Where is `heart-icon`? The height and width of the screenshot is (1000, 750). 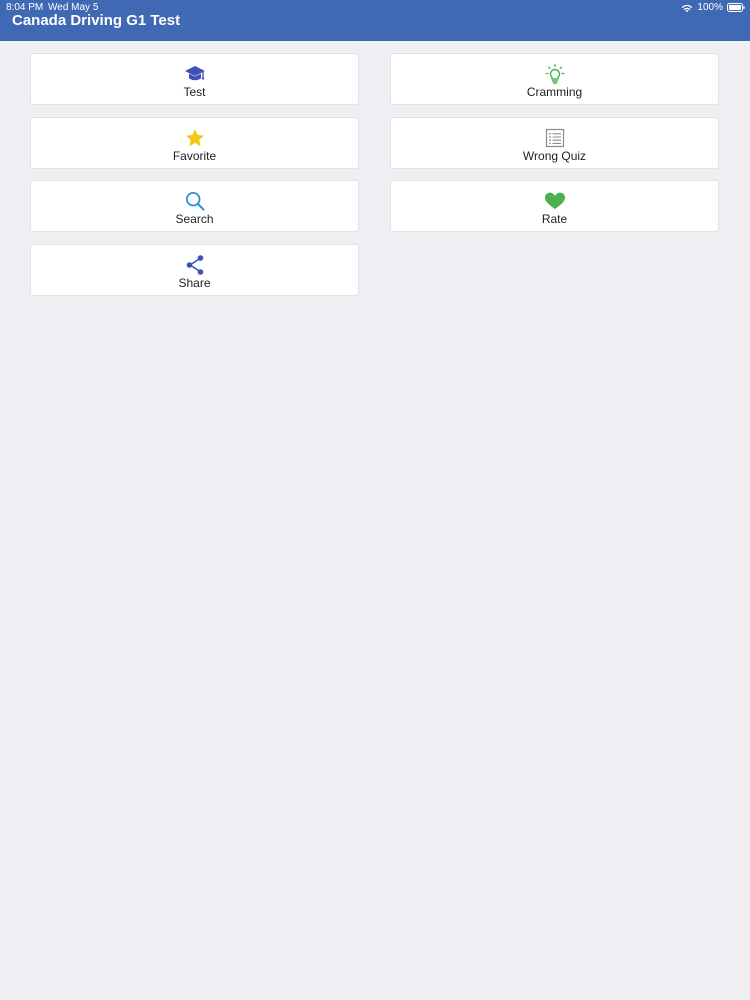 heart-icon is located at coordinates (554, 200).